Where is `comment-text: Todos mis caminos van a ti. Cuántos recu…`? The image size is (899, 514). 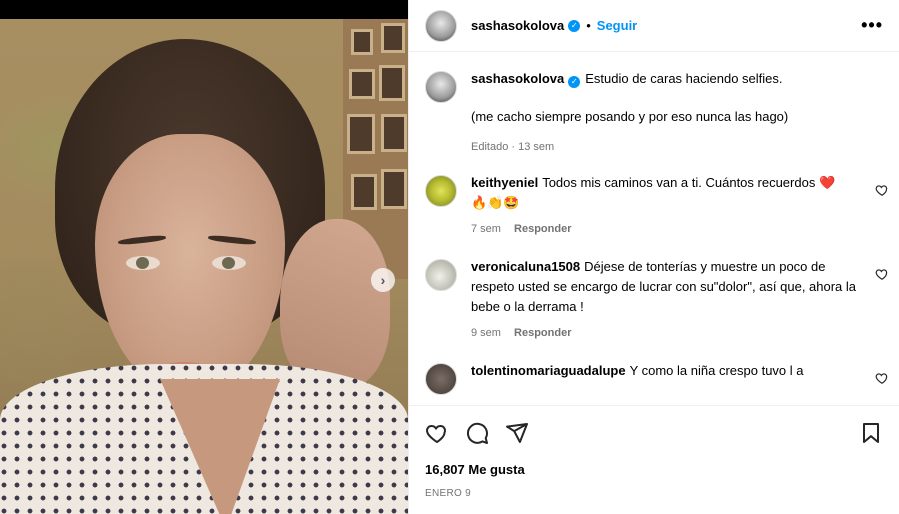 comment-text: Todos mis caminos van a ti. Cuántos recu… is located at coordinates (689, 182).